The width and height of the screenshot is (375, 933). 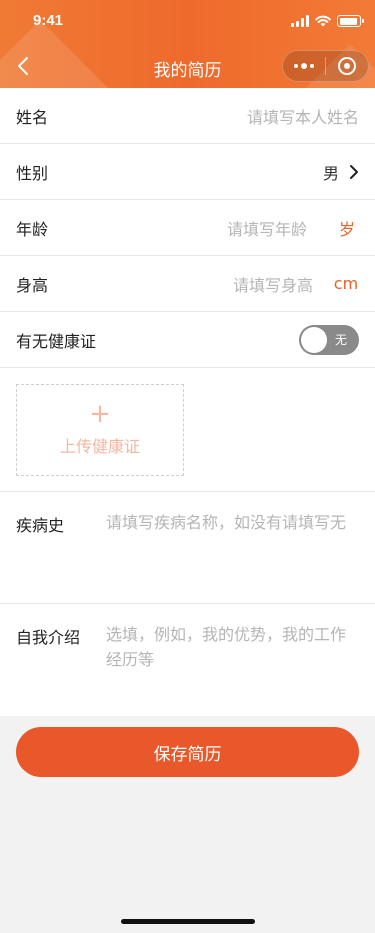 What do you see at coordinates (187, 116) in the screenshot?
I see `name-row: 姓名 请填写本人姓名` at bounding box center [187, 116].